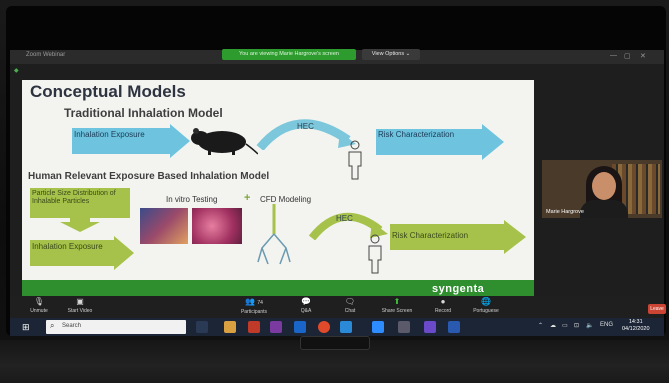  I want to click on airway-diagram-image, so click(164, 226).